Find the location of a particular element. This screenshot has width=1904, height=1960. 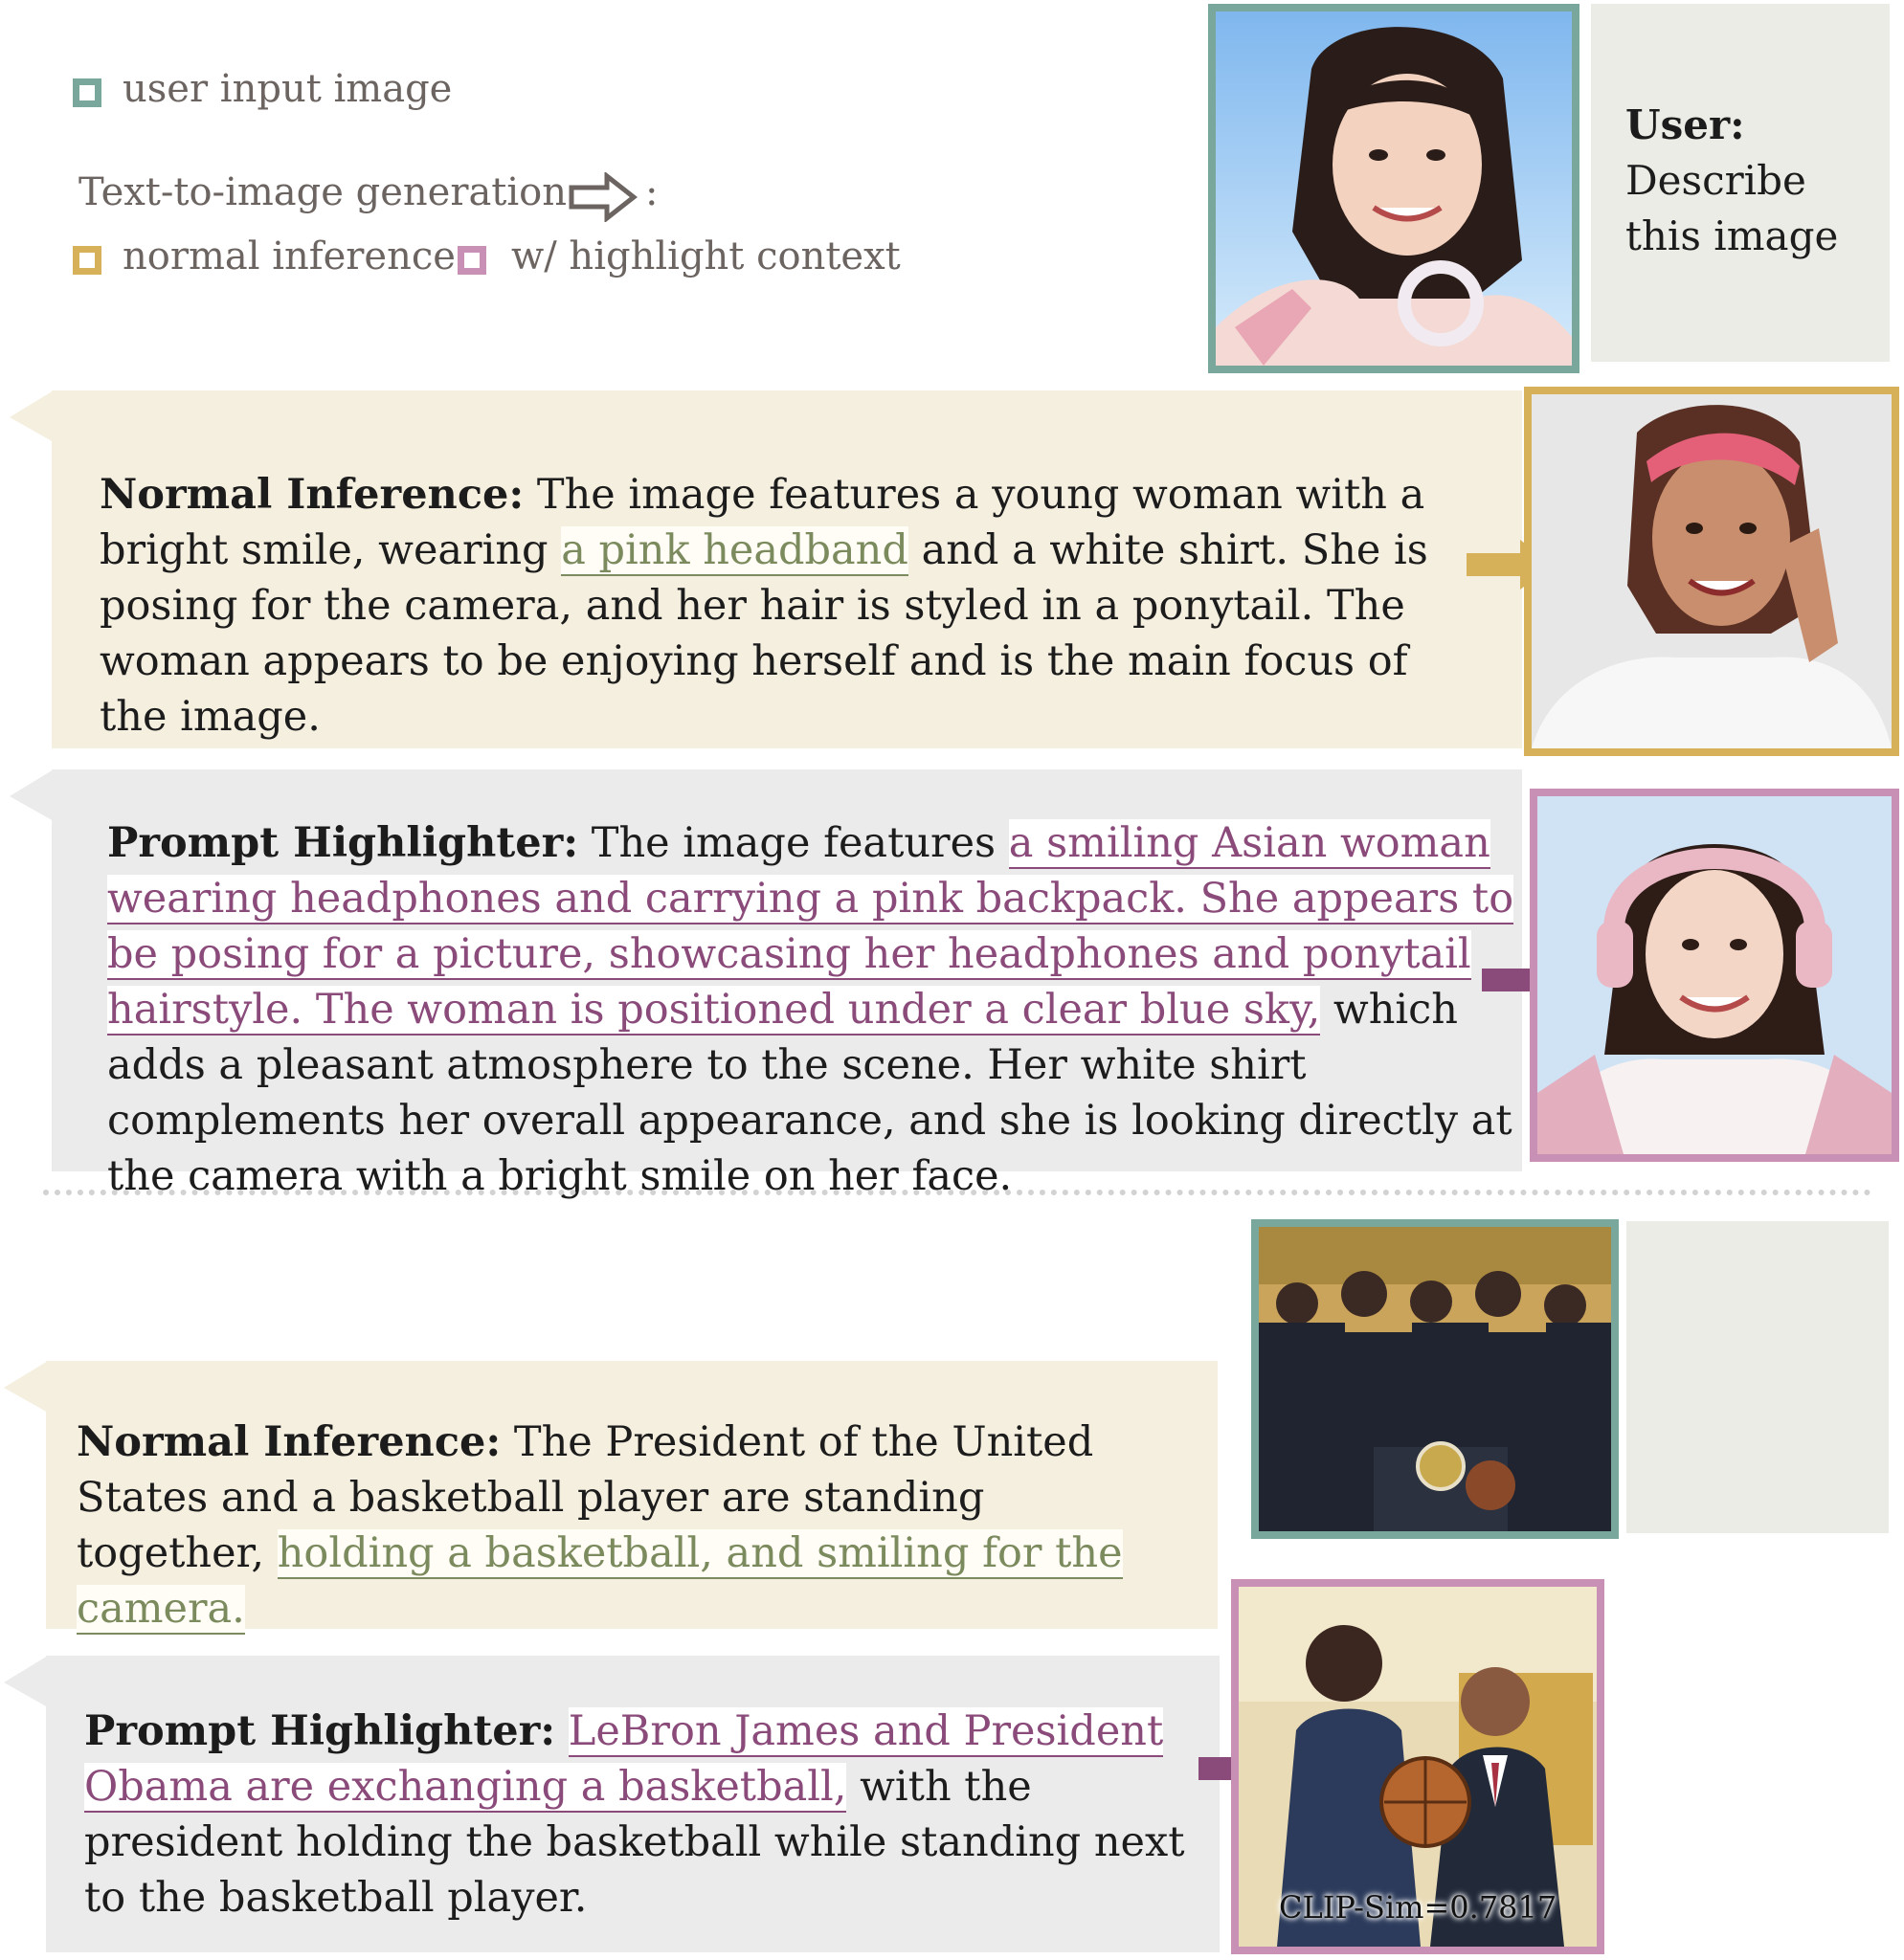

user-input-legend-label: user input image is located at coordinates (288, 89).